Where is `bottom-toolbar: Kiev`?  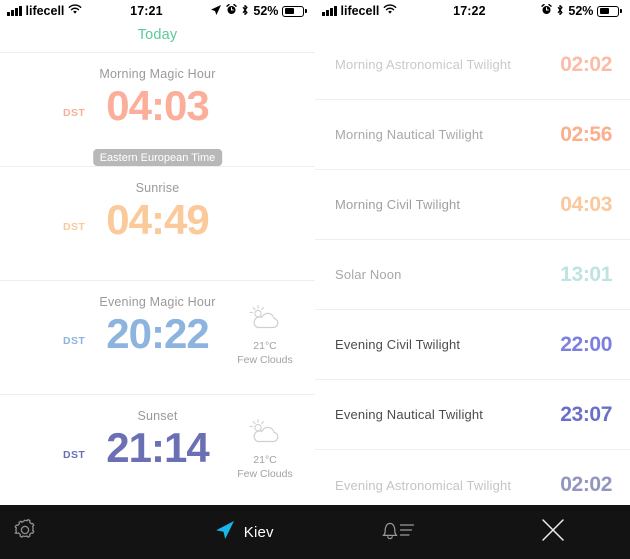 bottom-toolbar: Kiev is located at coordinates (315, 532).